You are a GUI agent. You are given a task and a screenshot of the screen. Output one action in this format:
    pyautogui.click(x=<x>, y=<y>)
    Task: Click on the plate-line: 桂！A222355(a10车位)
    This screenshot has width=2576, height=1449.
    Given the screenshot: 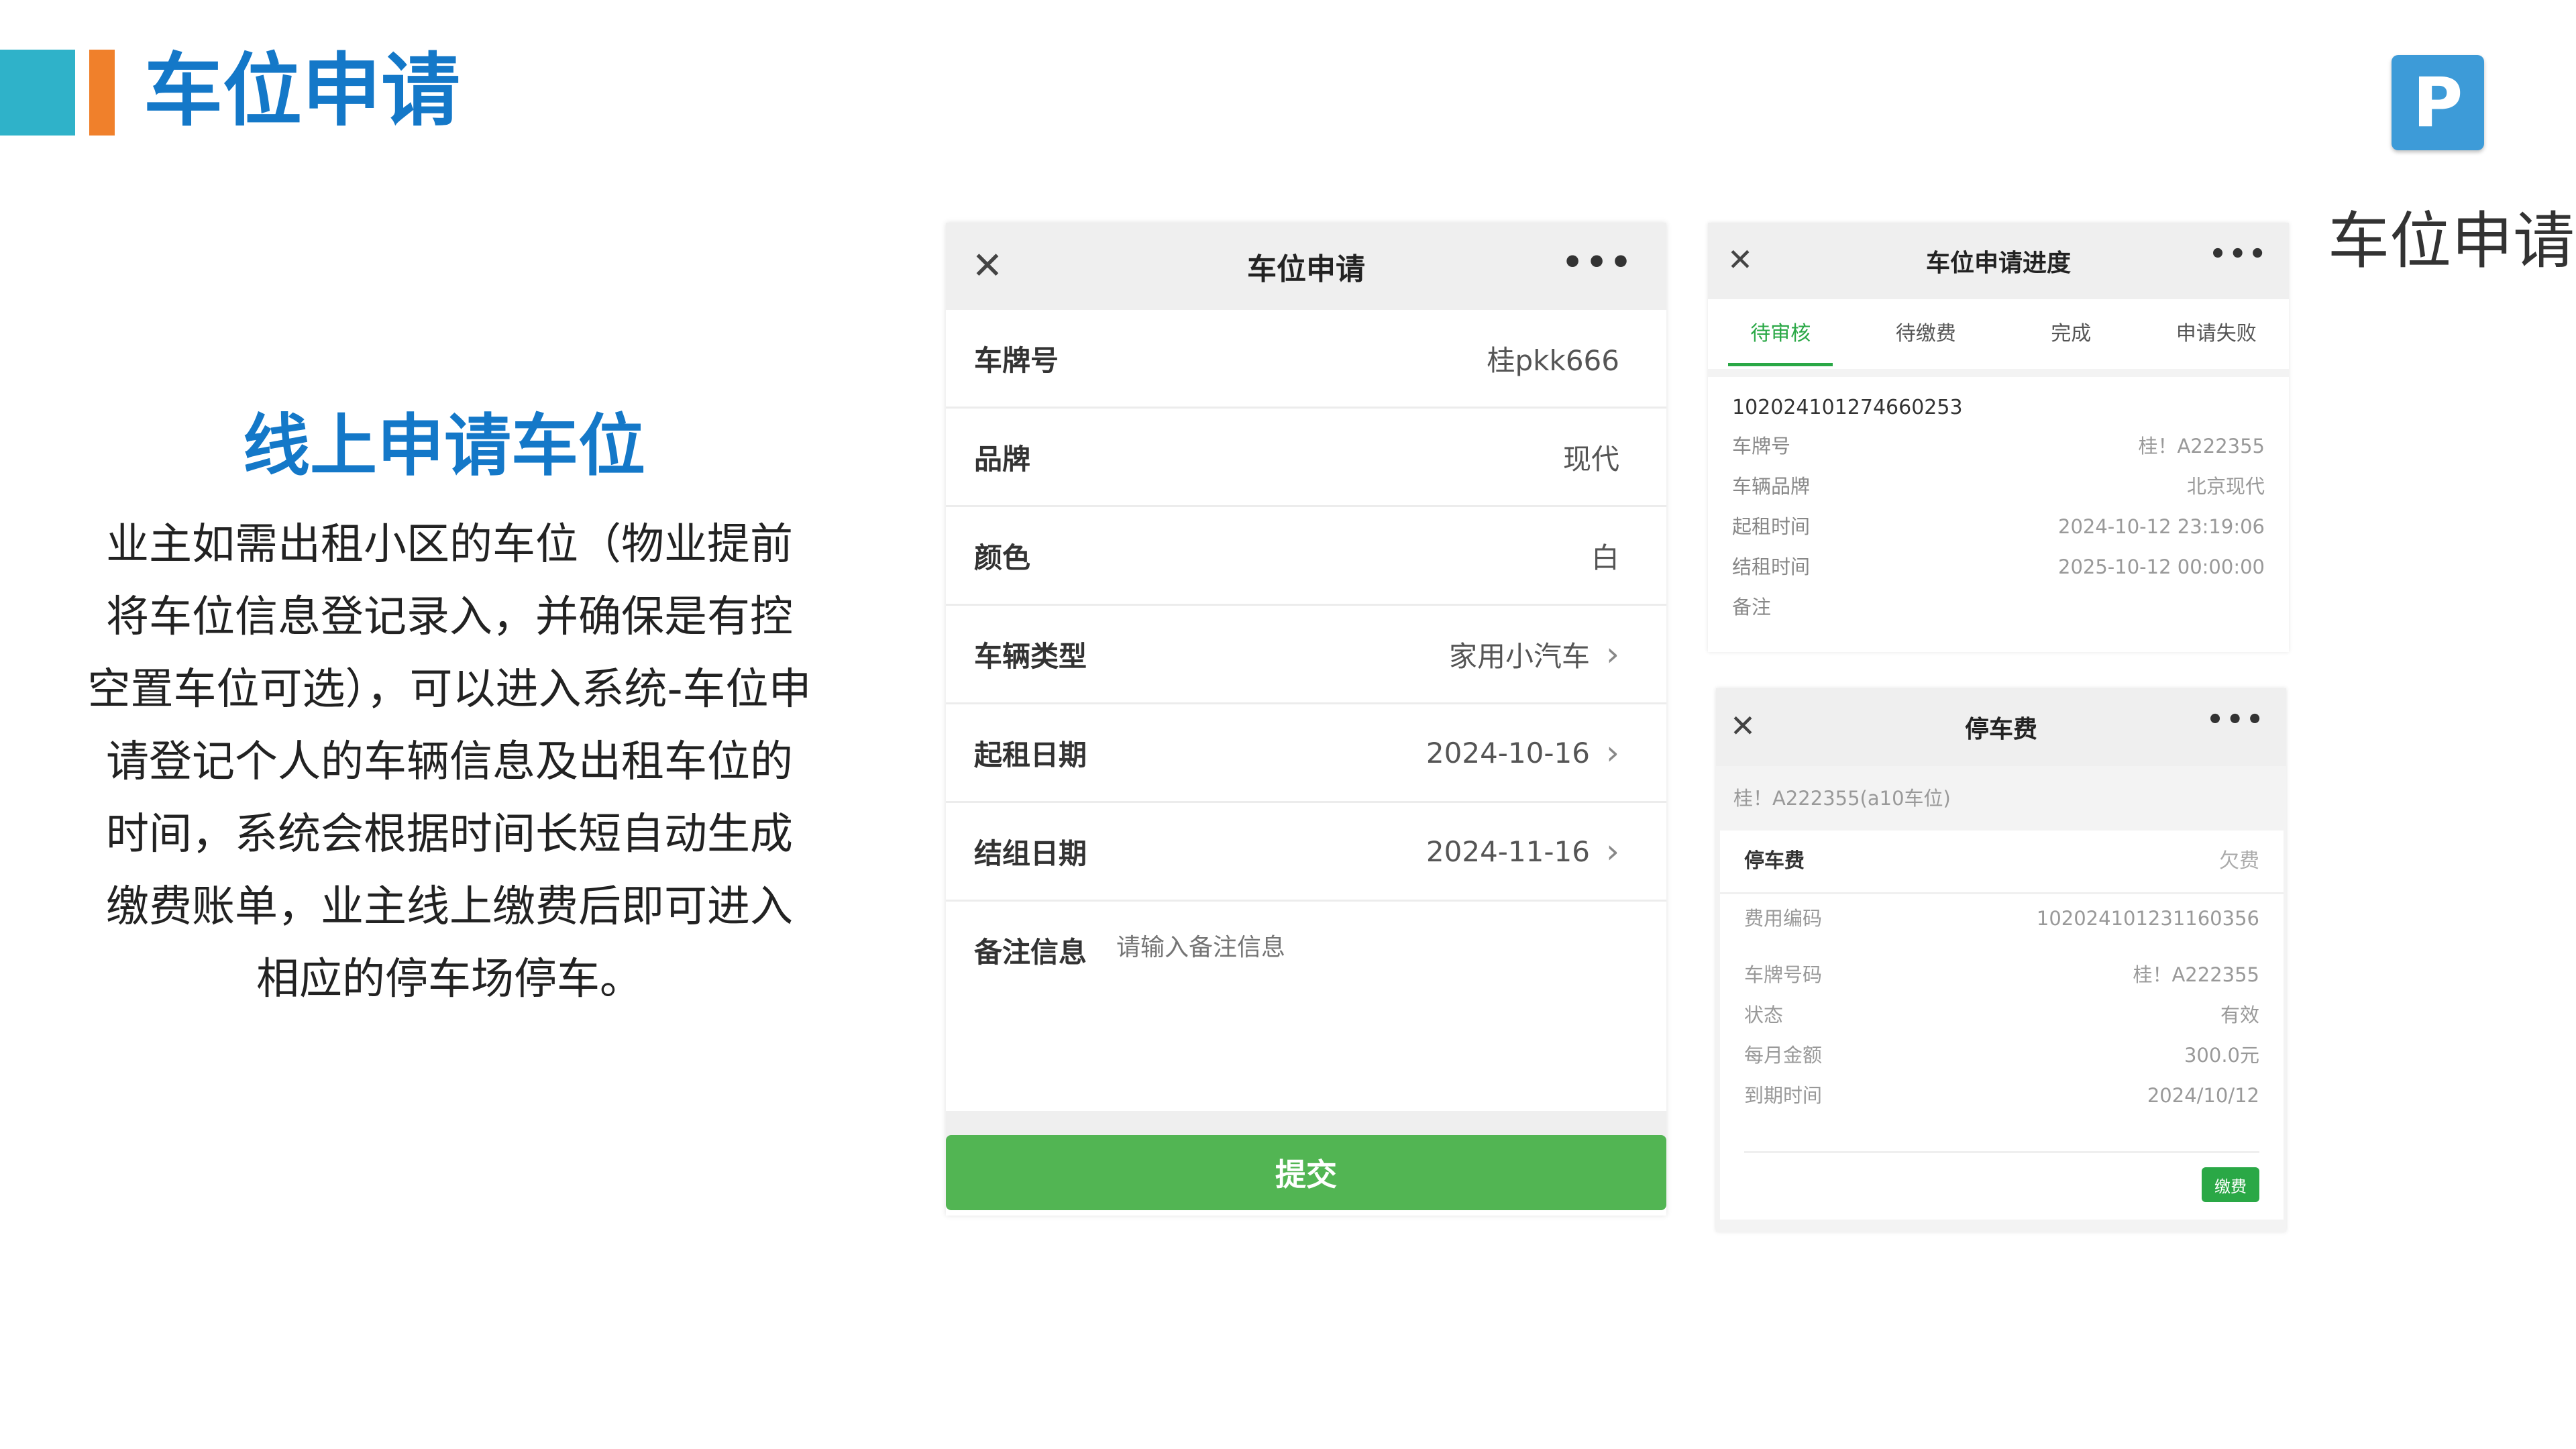 What is the action you would take?
    pyautogui.click(x=1842, y=798)
    